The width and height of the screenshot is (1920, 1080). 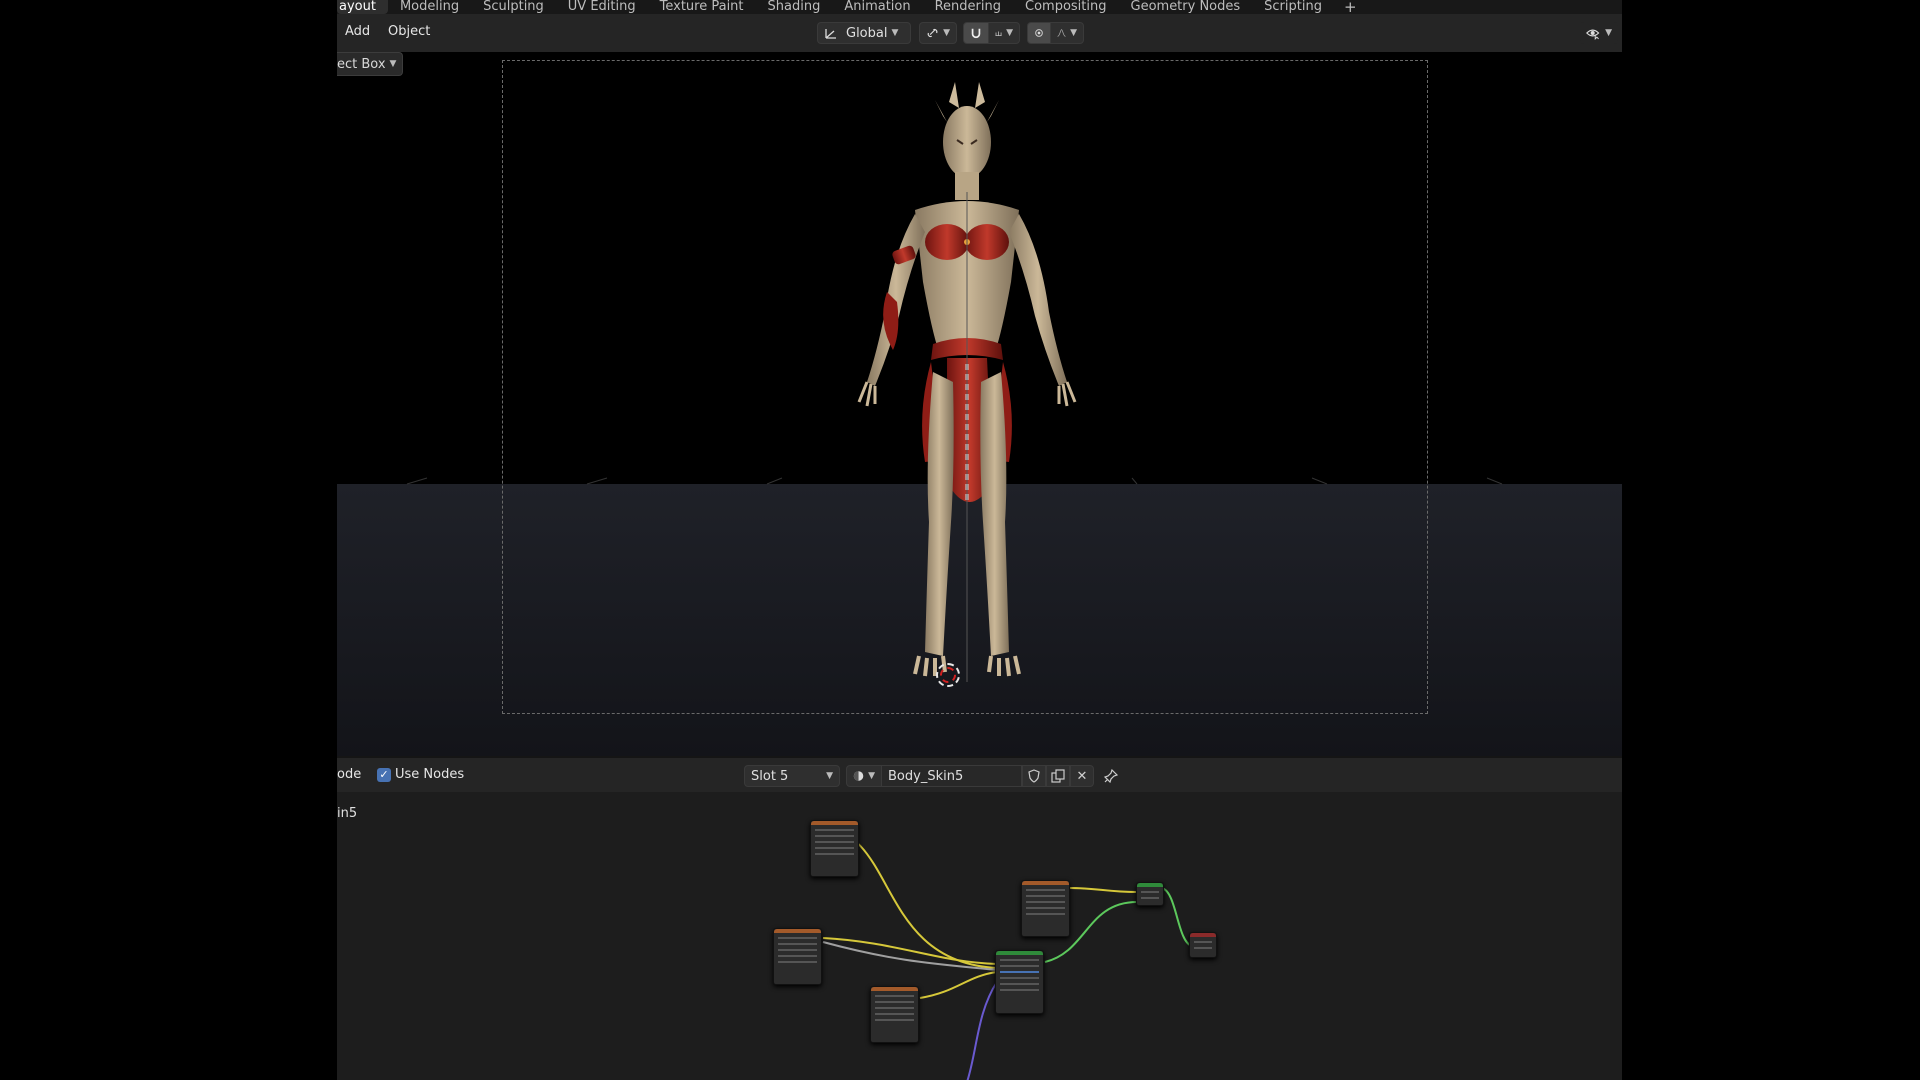 I want to click on character-model, so click(x=967, y=392).